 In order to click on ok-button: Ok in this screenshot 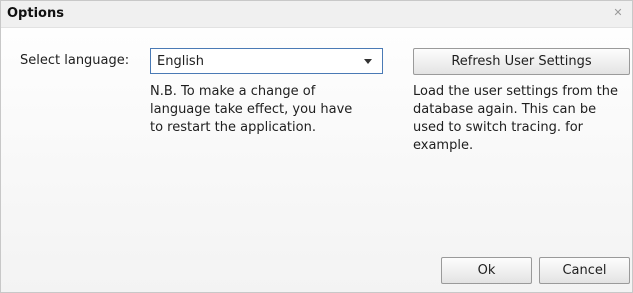, I will do `click(486, 270)`.